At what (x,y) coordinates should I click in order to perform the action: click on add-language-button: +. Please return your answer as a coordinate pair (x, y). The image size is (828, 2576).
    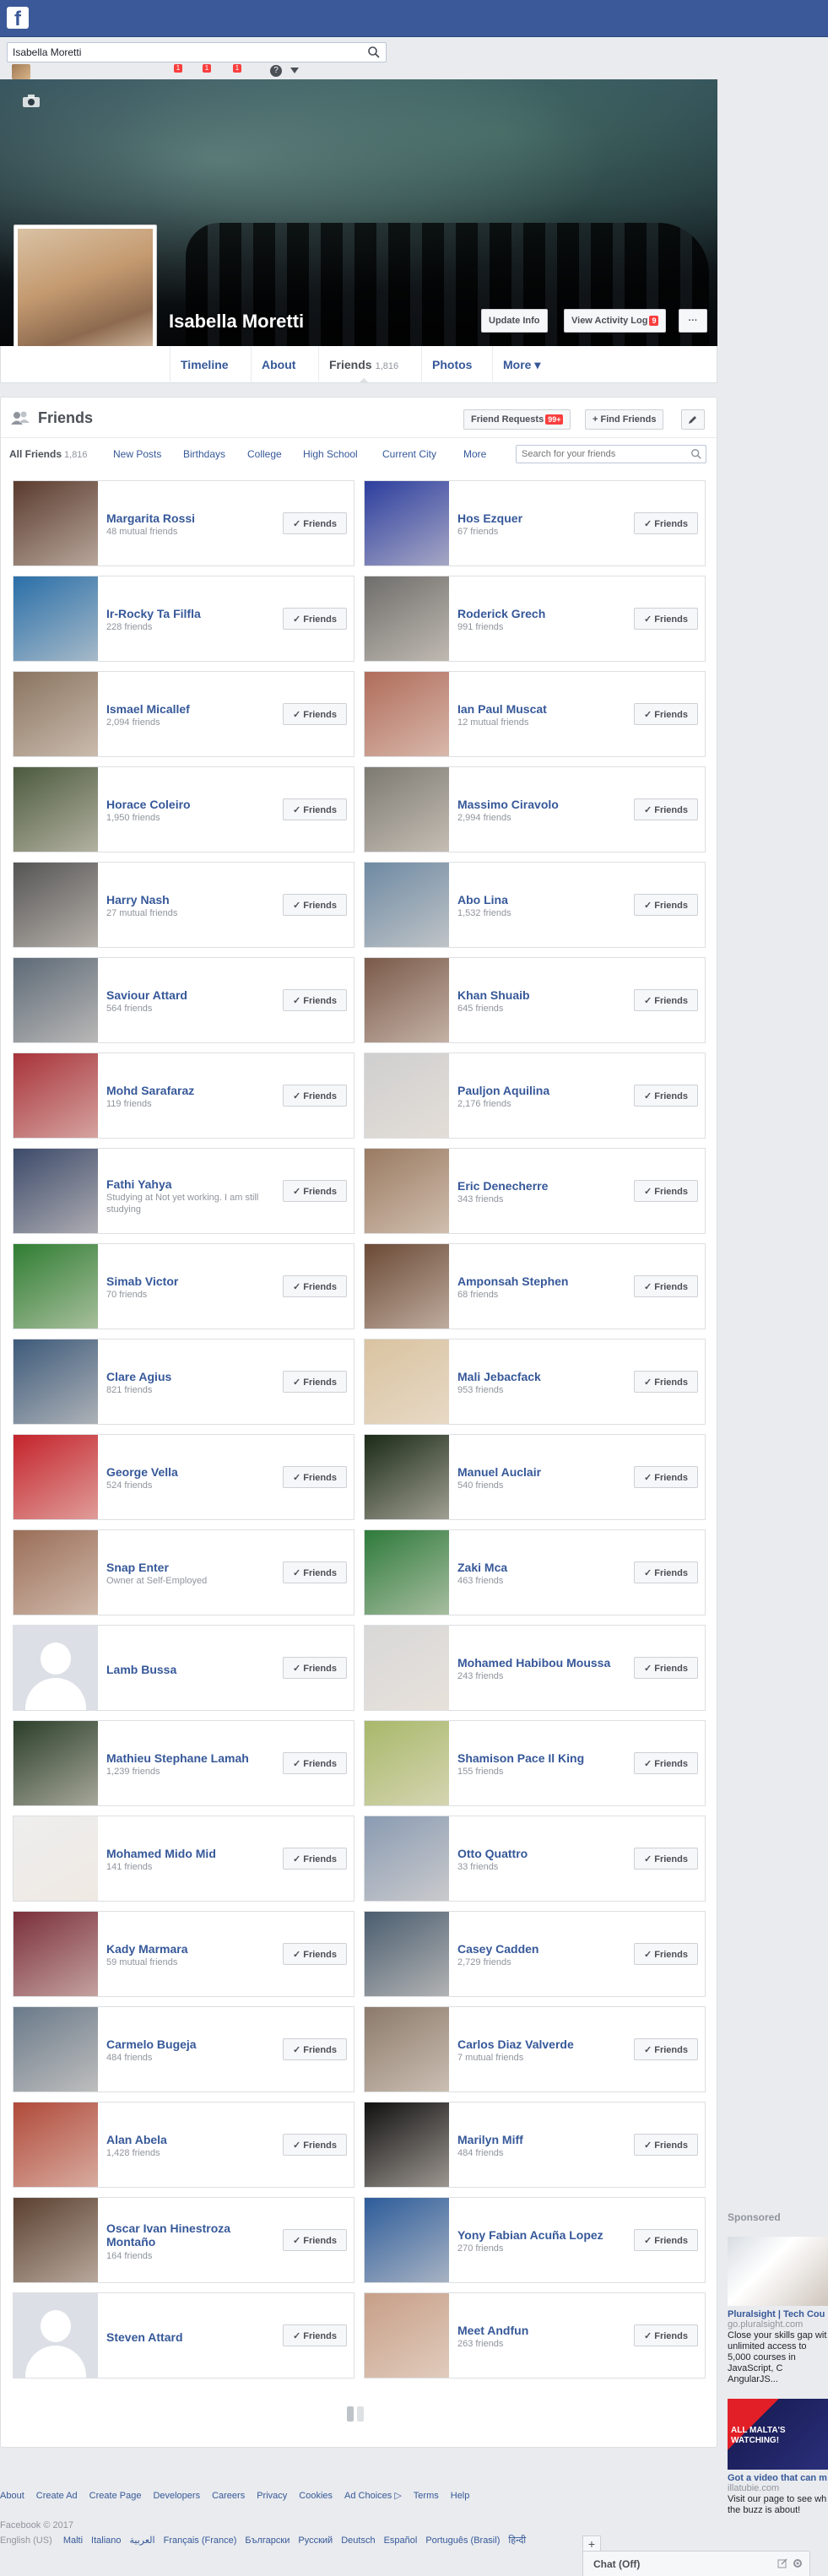
    Looking at the image, I should click on (591, 2543).